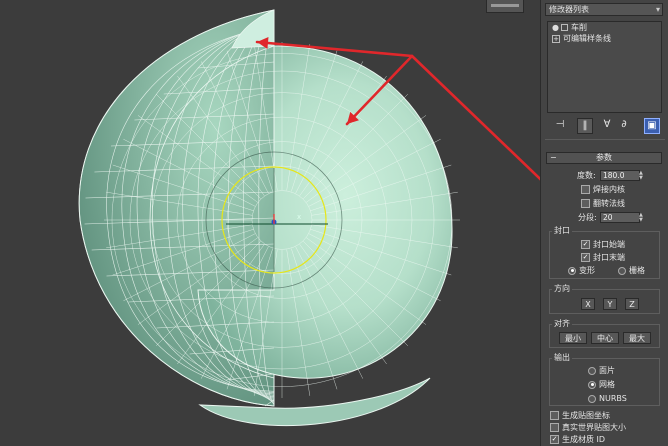 Image resolution: width=668 pixels, height=446 pixels. What do you see at coordinates (505, 6) in the screenshot?
I see `viewport-nav-widget` at bounding box center [505, 6].